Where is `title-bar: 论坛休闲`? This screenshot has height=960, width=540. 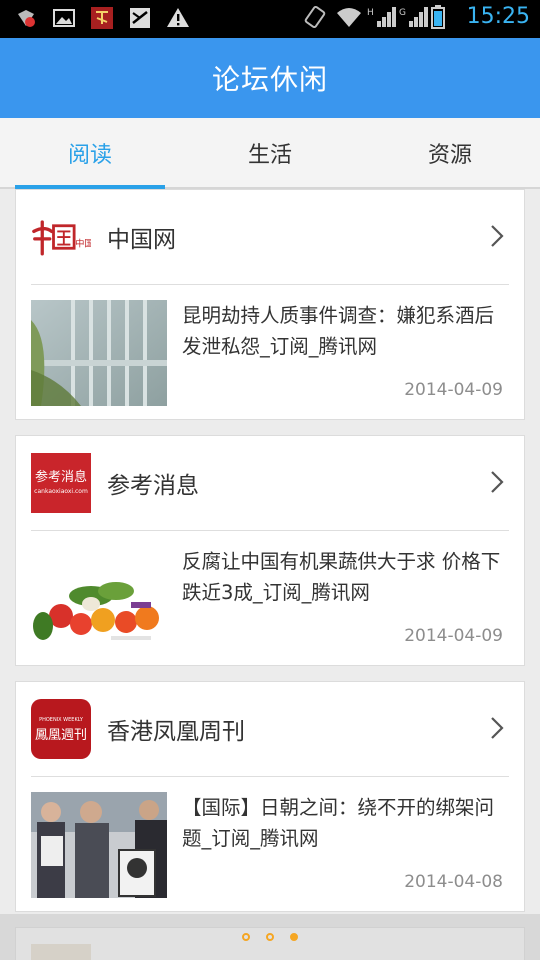
title-bar: 论坛休闲 is located at coordinates (270, 78).